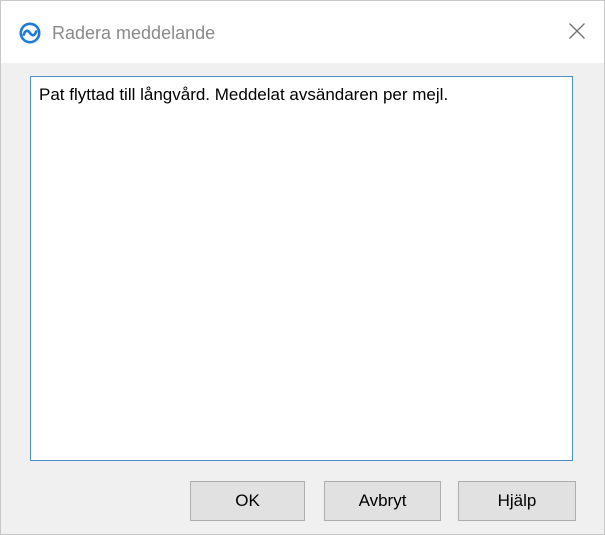 This screenshot has width=605, height=535. I want to click on ok-button: OK, so click(247, 501).